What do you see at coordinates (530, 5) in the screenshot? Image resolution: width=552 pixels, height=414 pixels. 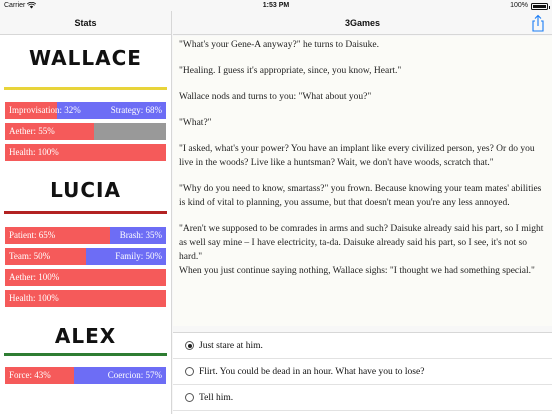 I see `status-right: 100%` at bounding box center [530, 5].